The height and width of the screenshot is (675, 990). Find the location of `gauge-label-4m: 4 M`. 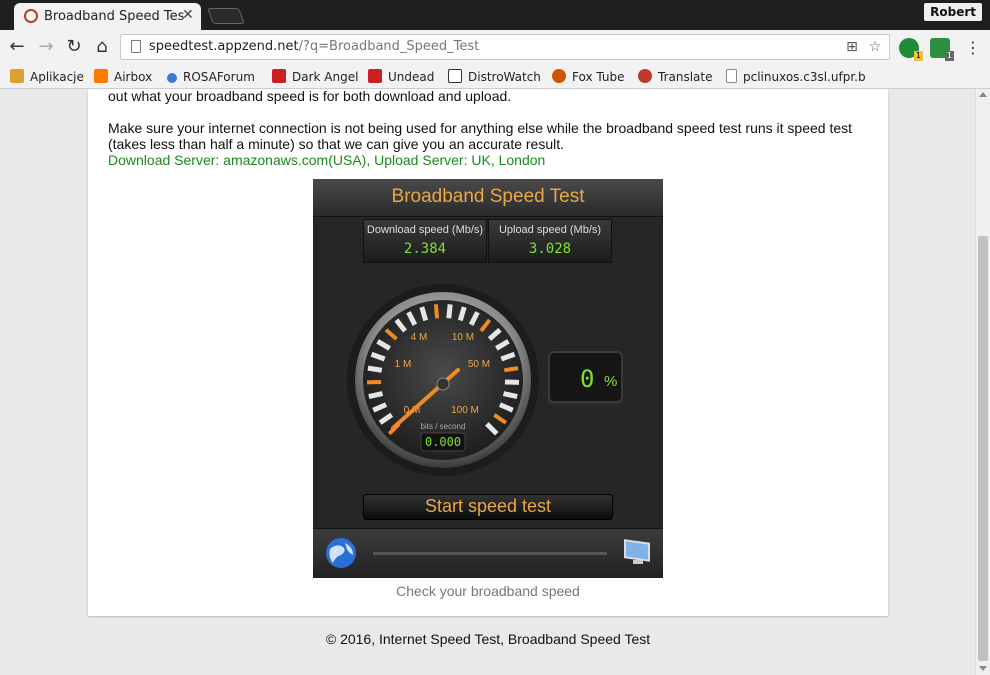

gauge-label-4m: 4 M is located at coordinates (419, 337).